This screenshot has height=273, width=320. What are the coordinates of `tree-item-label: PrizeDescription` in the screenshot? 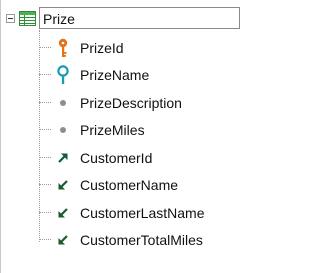 It's located at (131, 102).